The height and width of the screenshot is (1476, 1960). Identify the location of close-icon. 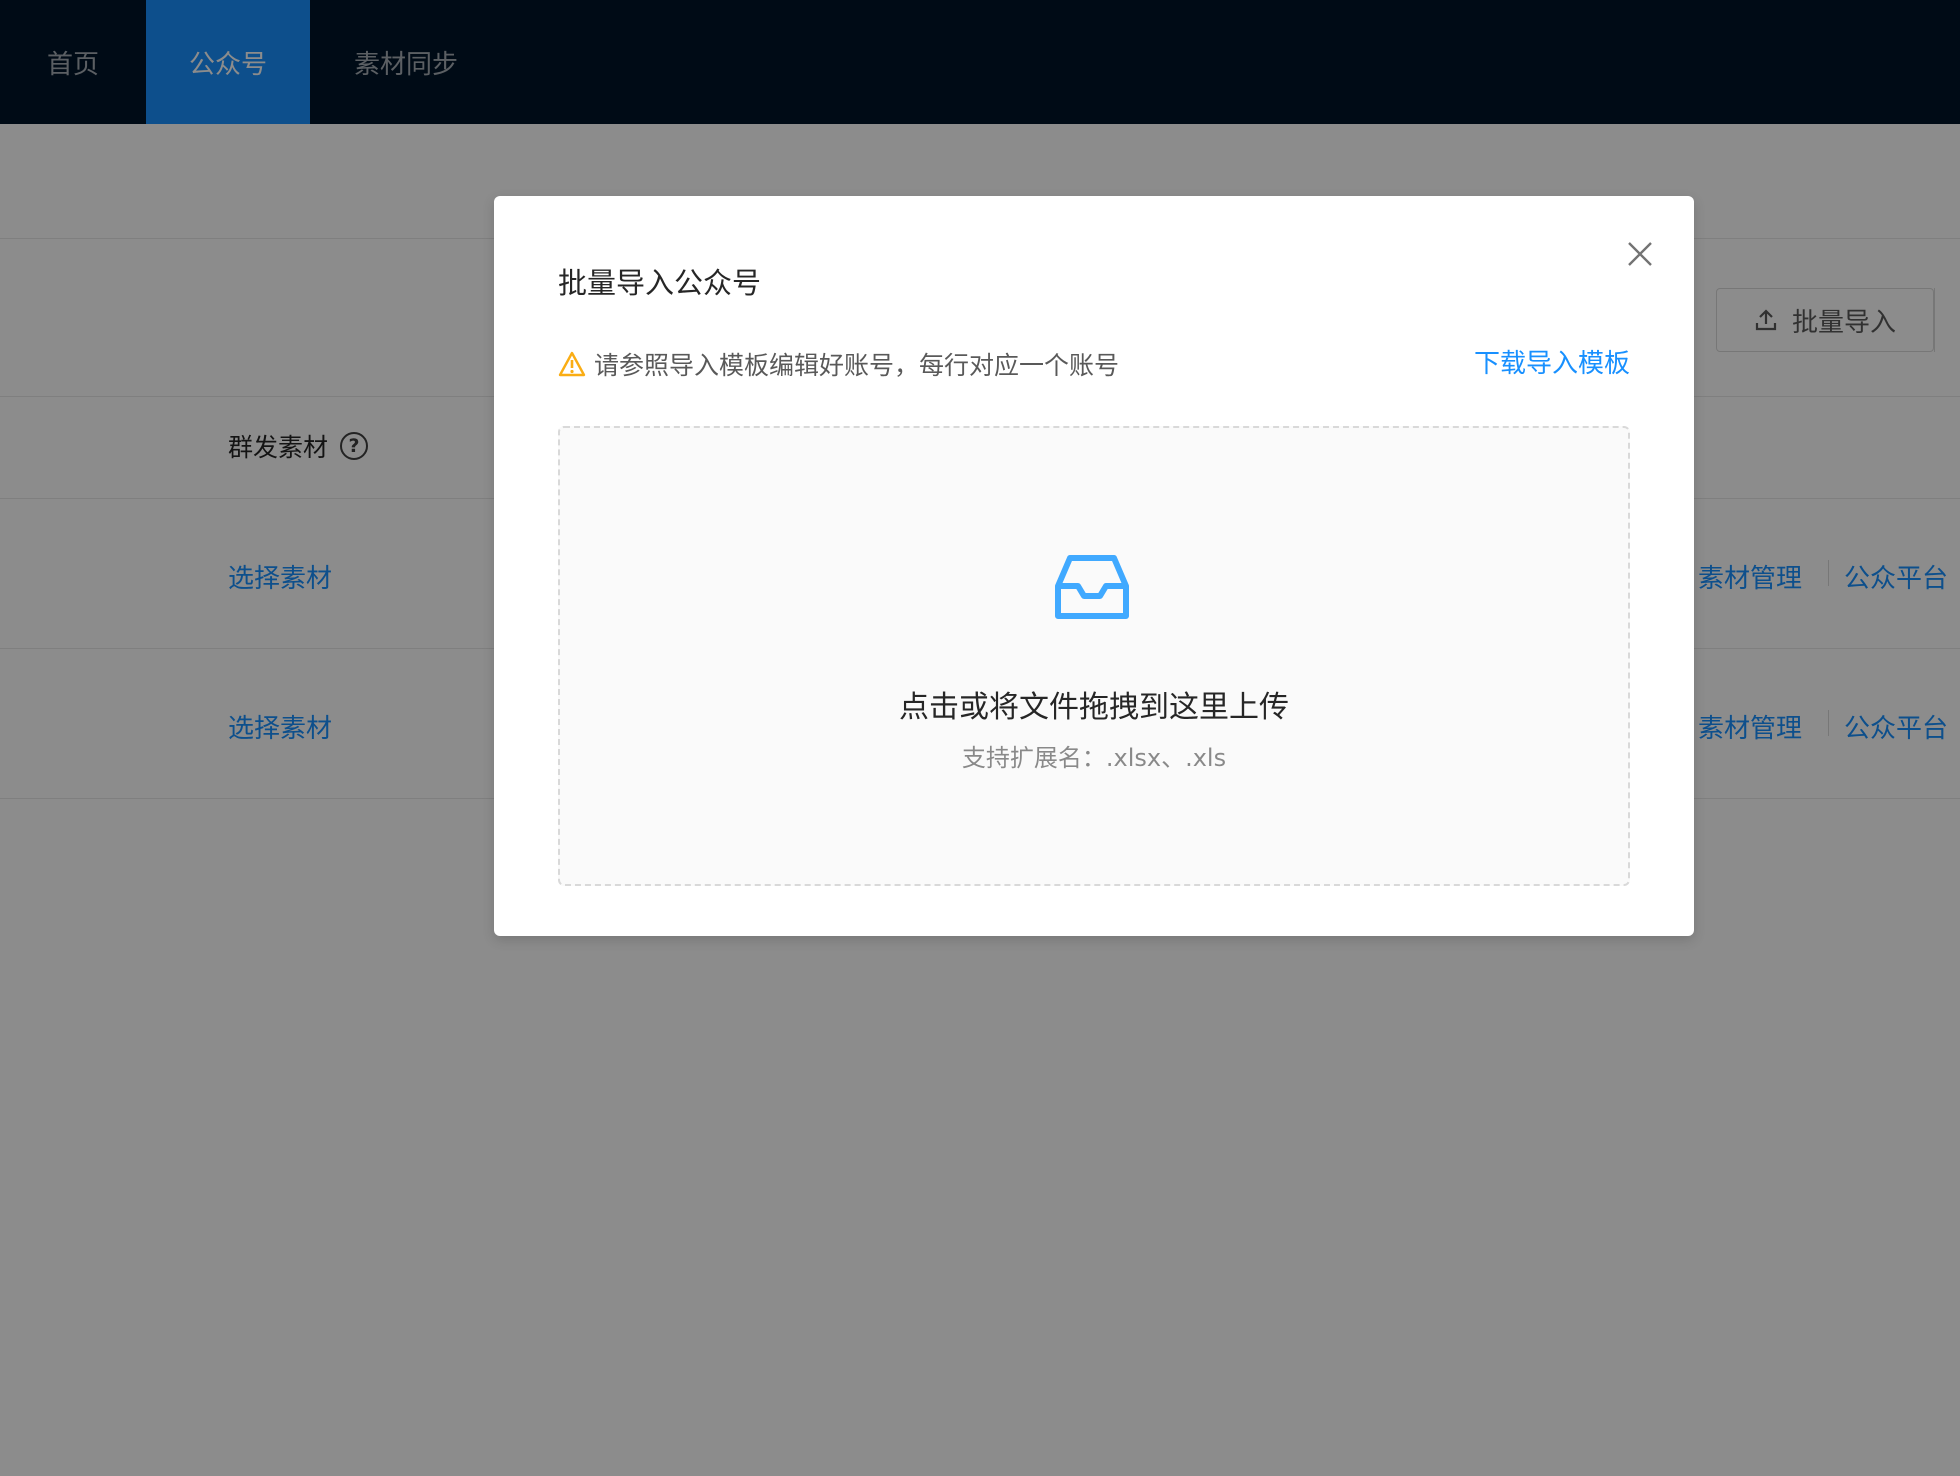
(1640, 254).